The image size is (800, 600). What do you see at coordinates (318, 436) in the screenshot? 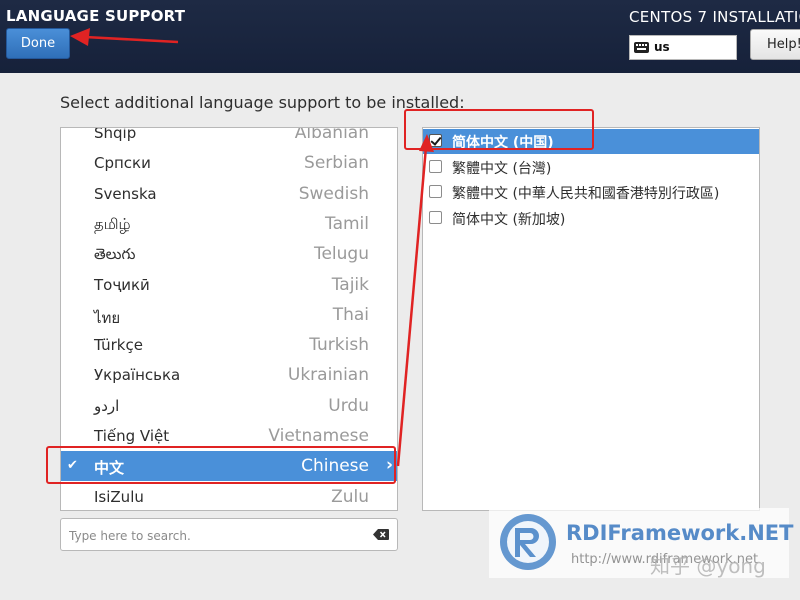
I see `language-english-name: Vietnamese` at bounding box center [318, 436].